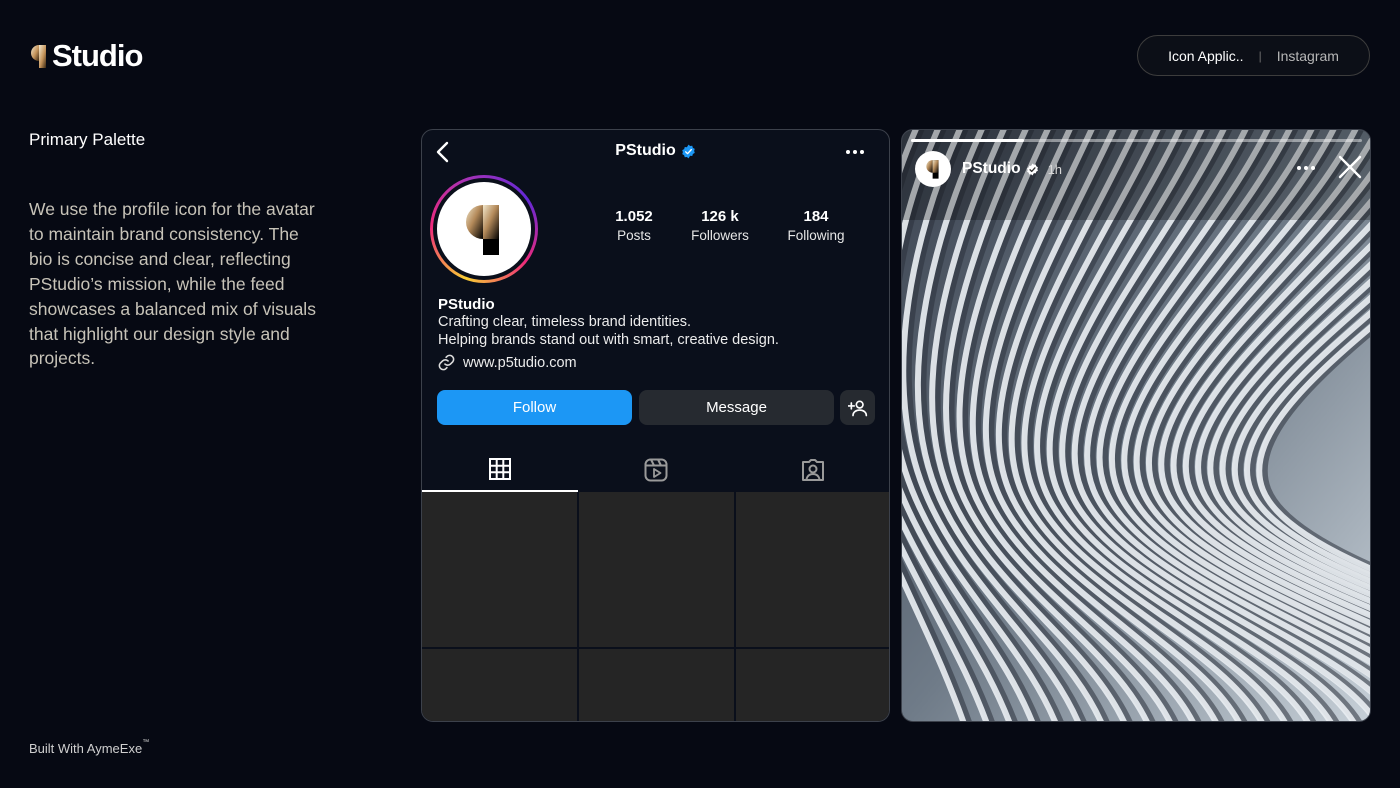 The height and width of the screenshot is (788, 1400). I want to click on story-user: PStudio 1h, so click(1012, 169).